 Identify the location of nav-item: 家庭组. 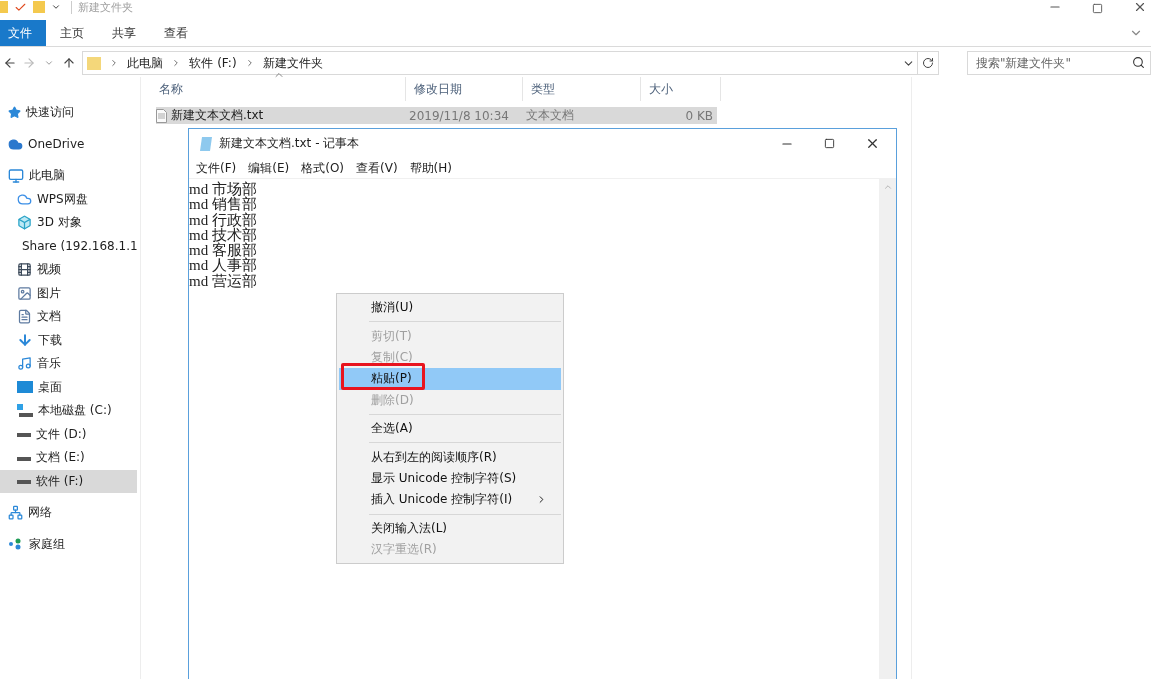
(68, 544).